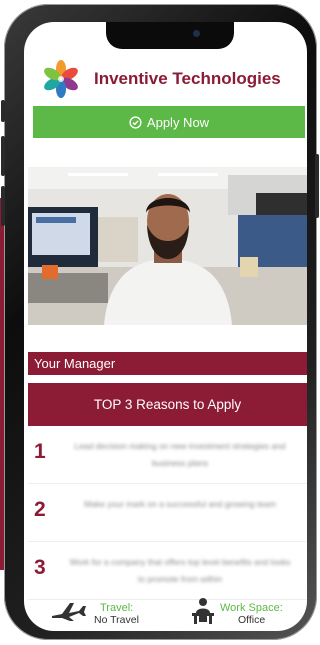 Image resolution: width=320 pixels, height=645 pixels. I want to click on power-button, so click(317, 186).